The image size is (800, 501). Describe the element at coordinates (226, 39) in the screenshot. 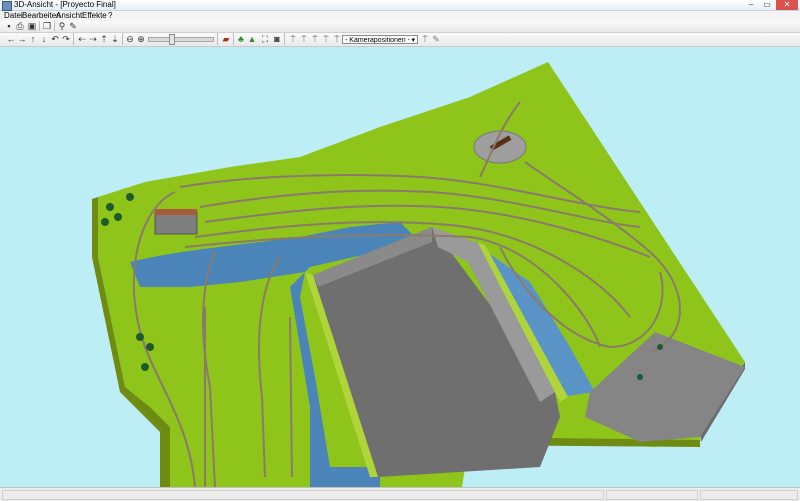

I see `train-icon: ▰` at that location.